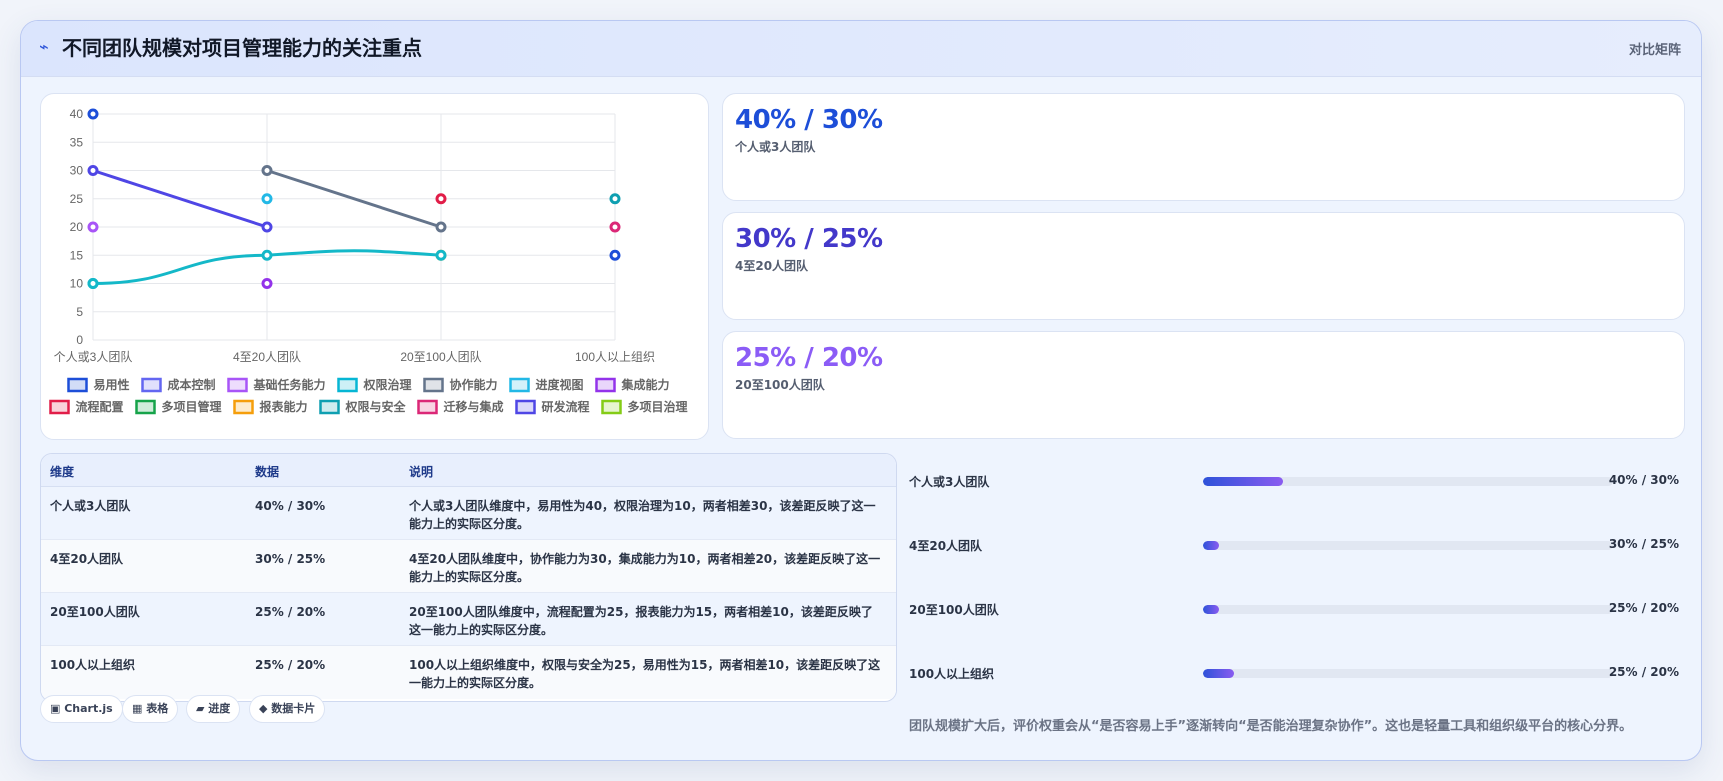  Describe the element at coordinates (861, 49) in the screenshot. I see `panel-header: ⌁ 不同团队规模对项目管理能力的关注重点 对比矩阵` at that location.